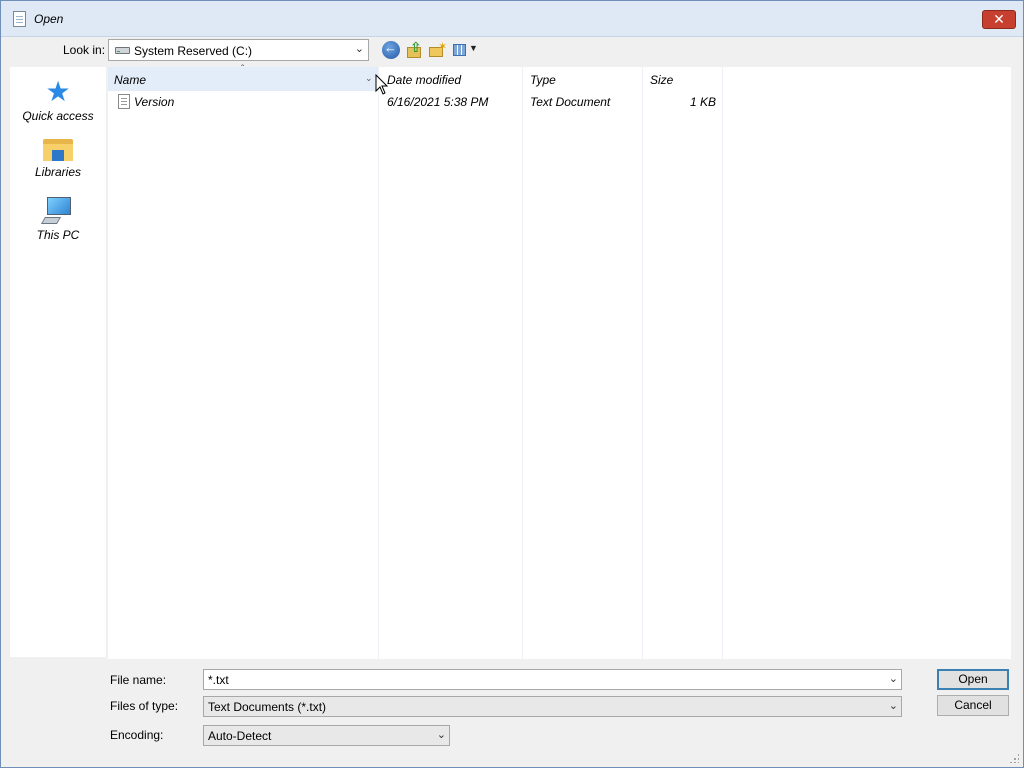 Image resolution: width=1024 pixels, height=768 pixels. I want to click on place-libraries: Libraries, so click(58, 158).